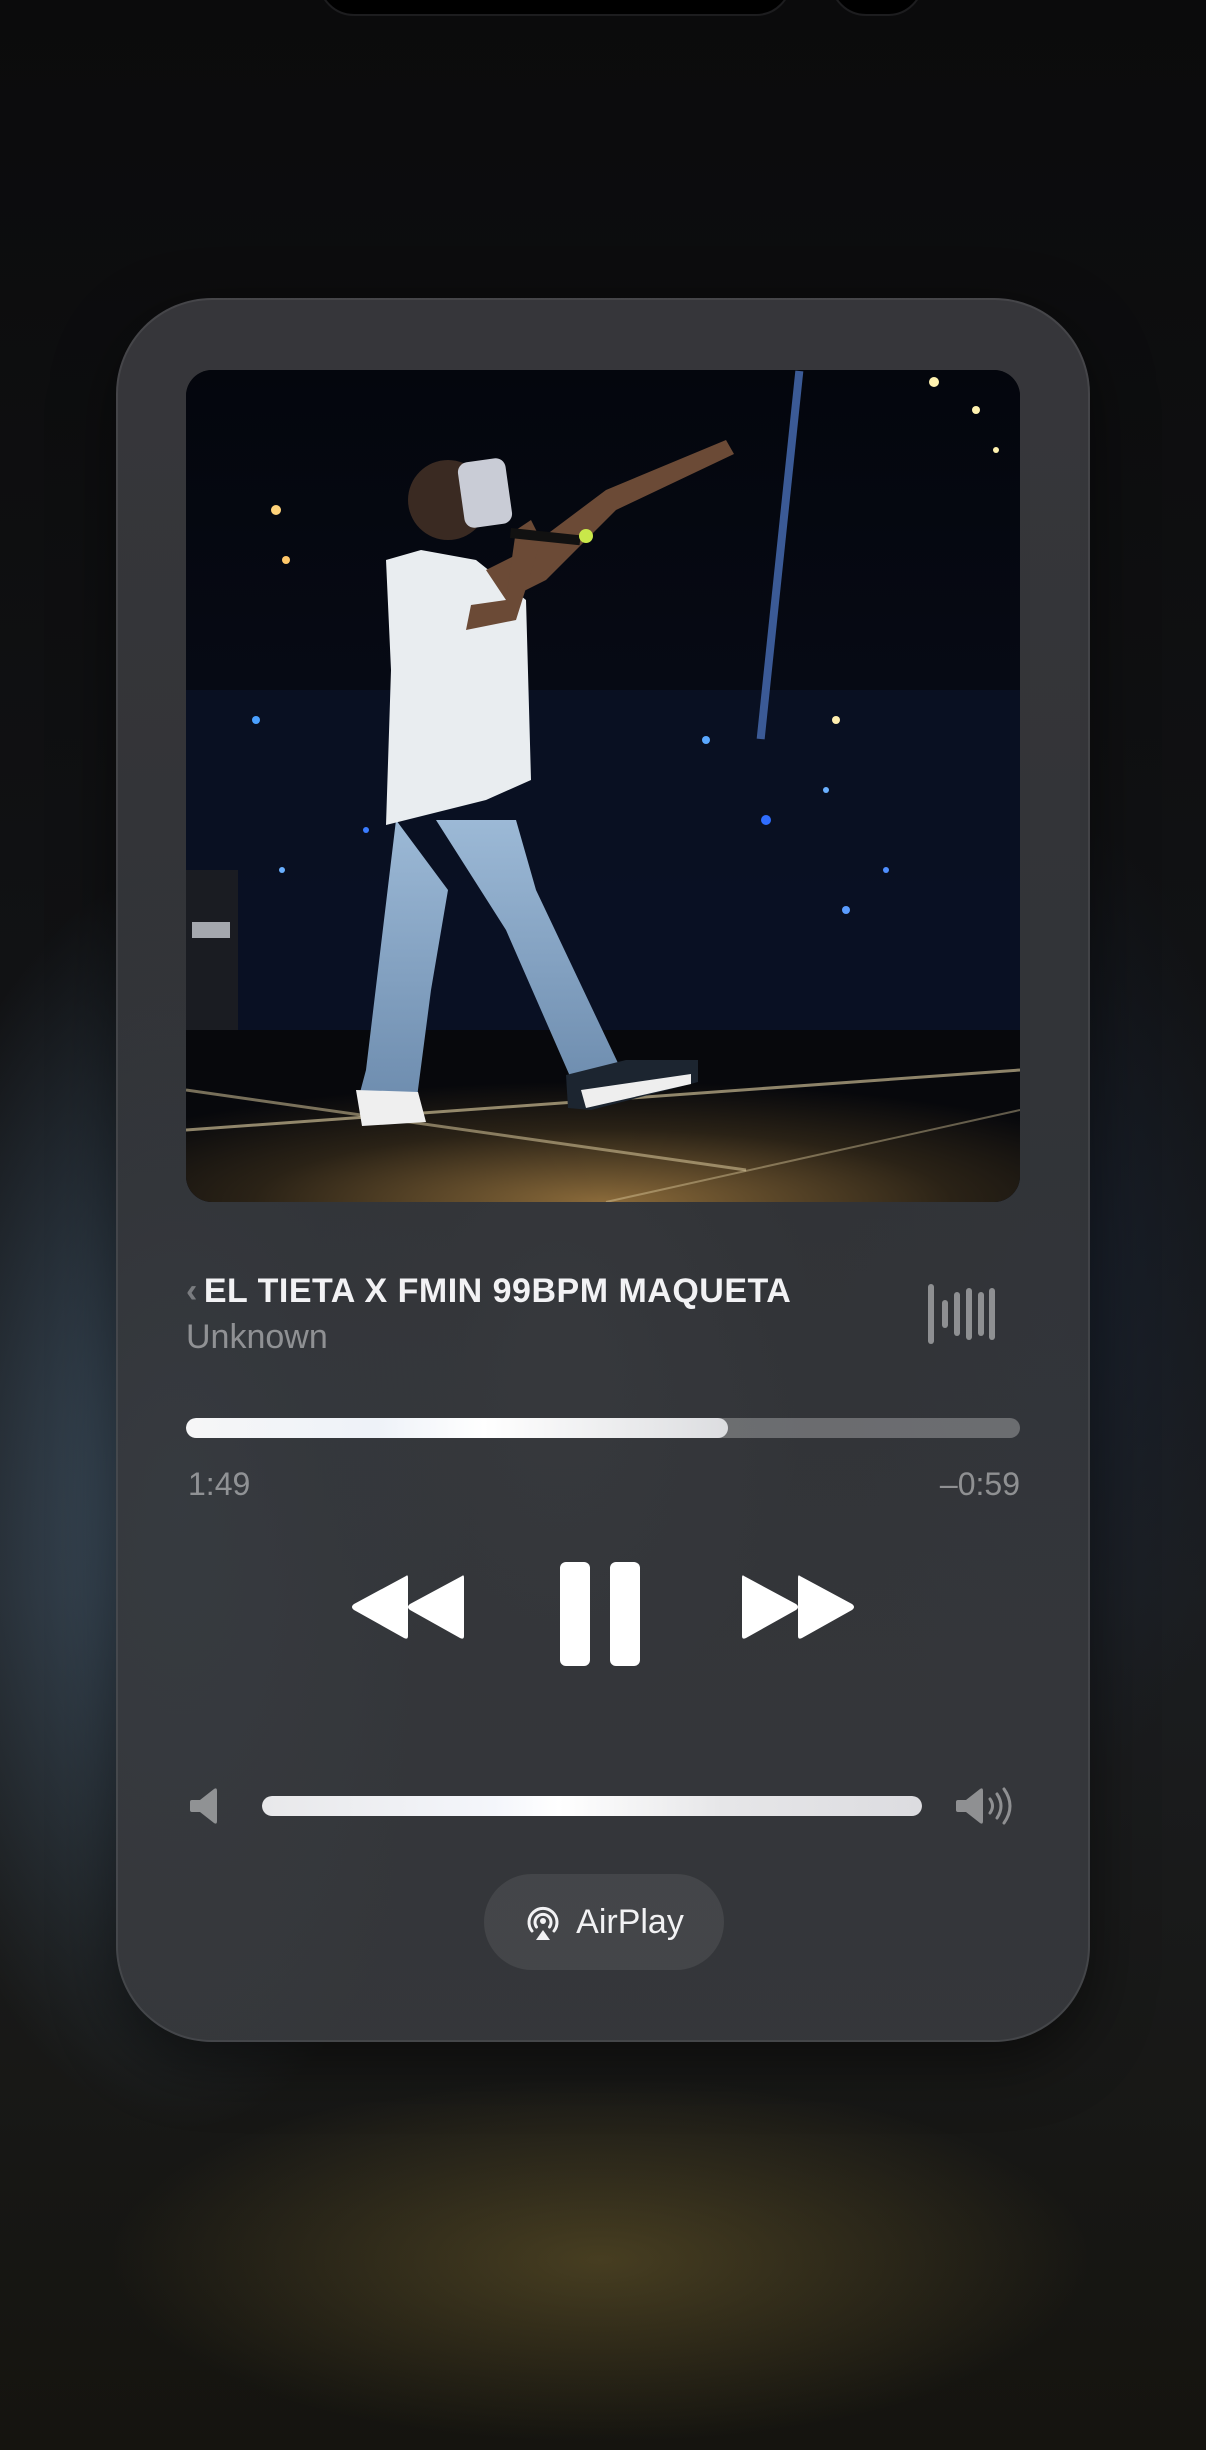  I want to click on elapsed-time: 1:49, so click(219, 1484).